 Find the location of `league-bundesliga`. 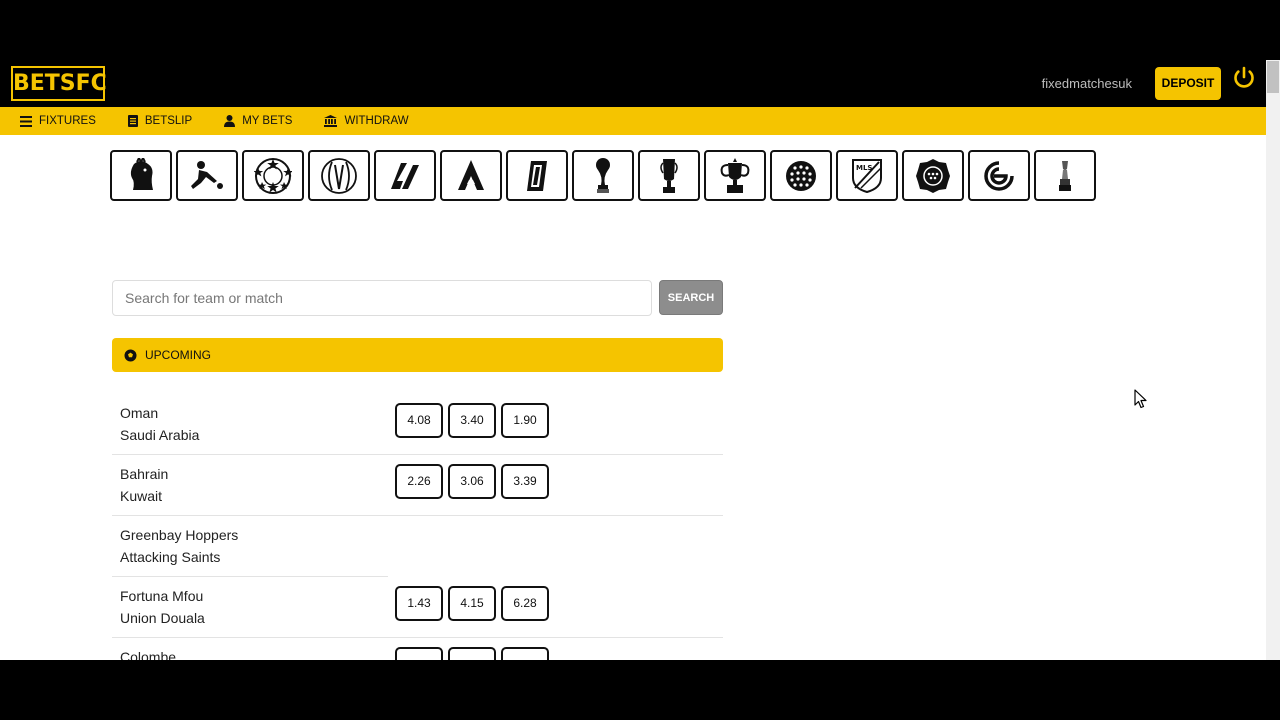

league-bundesliga is located at coordinates (207, 175).